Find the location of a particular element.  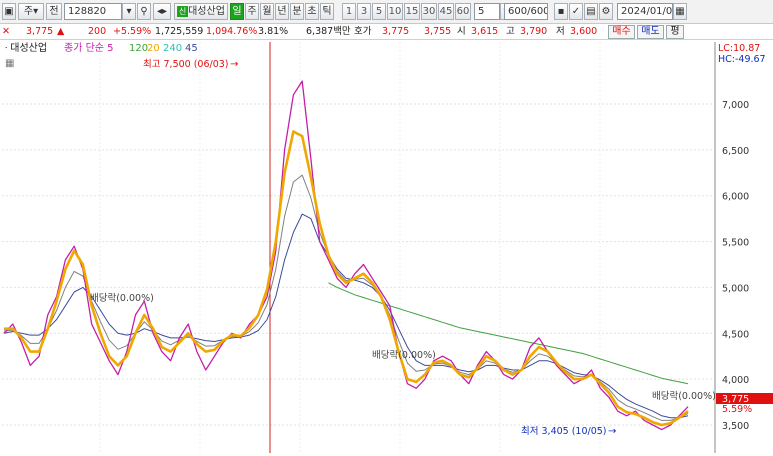

legend-ma20: 20 is located at coordinates (153, 48).